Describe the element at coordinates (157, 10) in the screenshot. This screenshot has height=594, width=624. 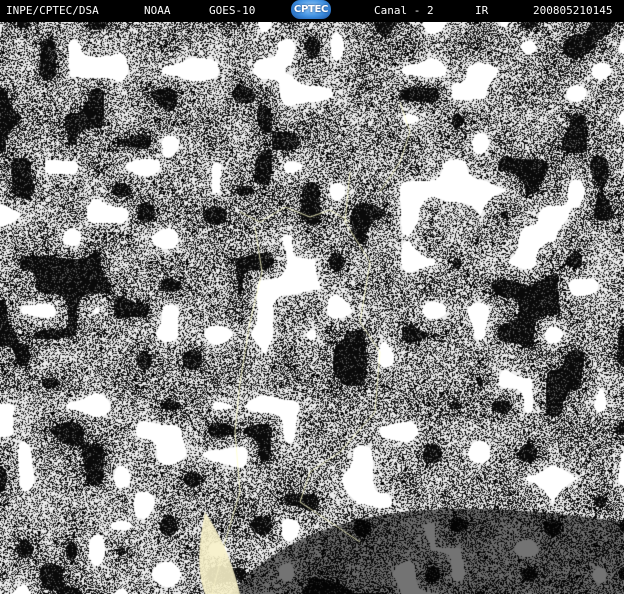
I see `agency-label: NOAA` at that location.